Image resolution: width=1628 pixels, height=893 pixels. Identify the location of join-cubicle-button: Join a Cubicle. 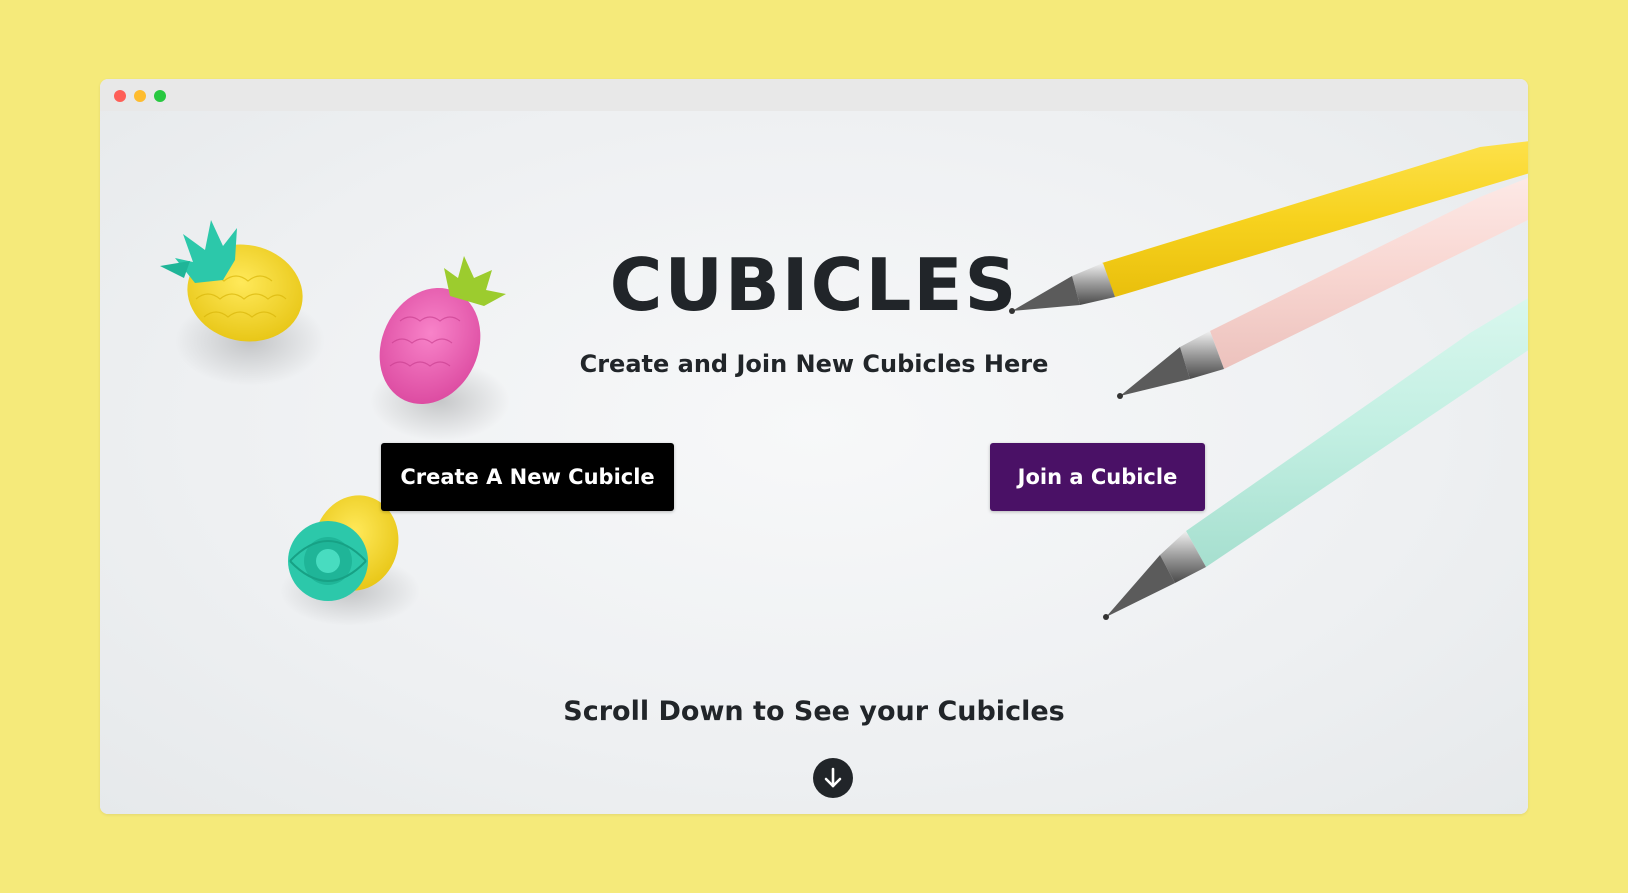
(1097, 477).